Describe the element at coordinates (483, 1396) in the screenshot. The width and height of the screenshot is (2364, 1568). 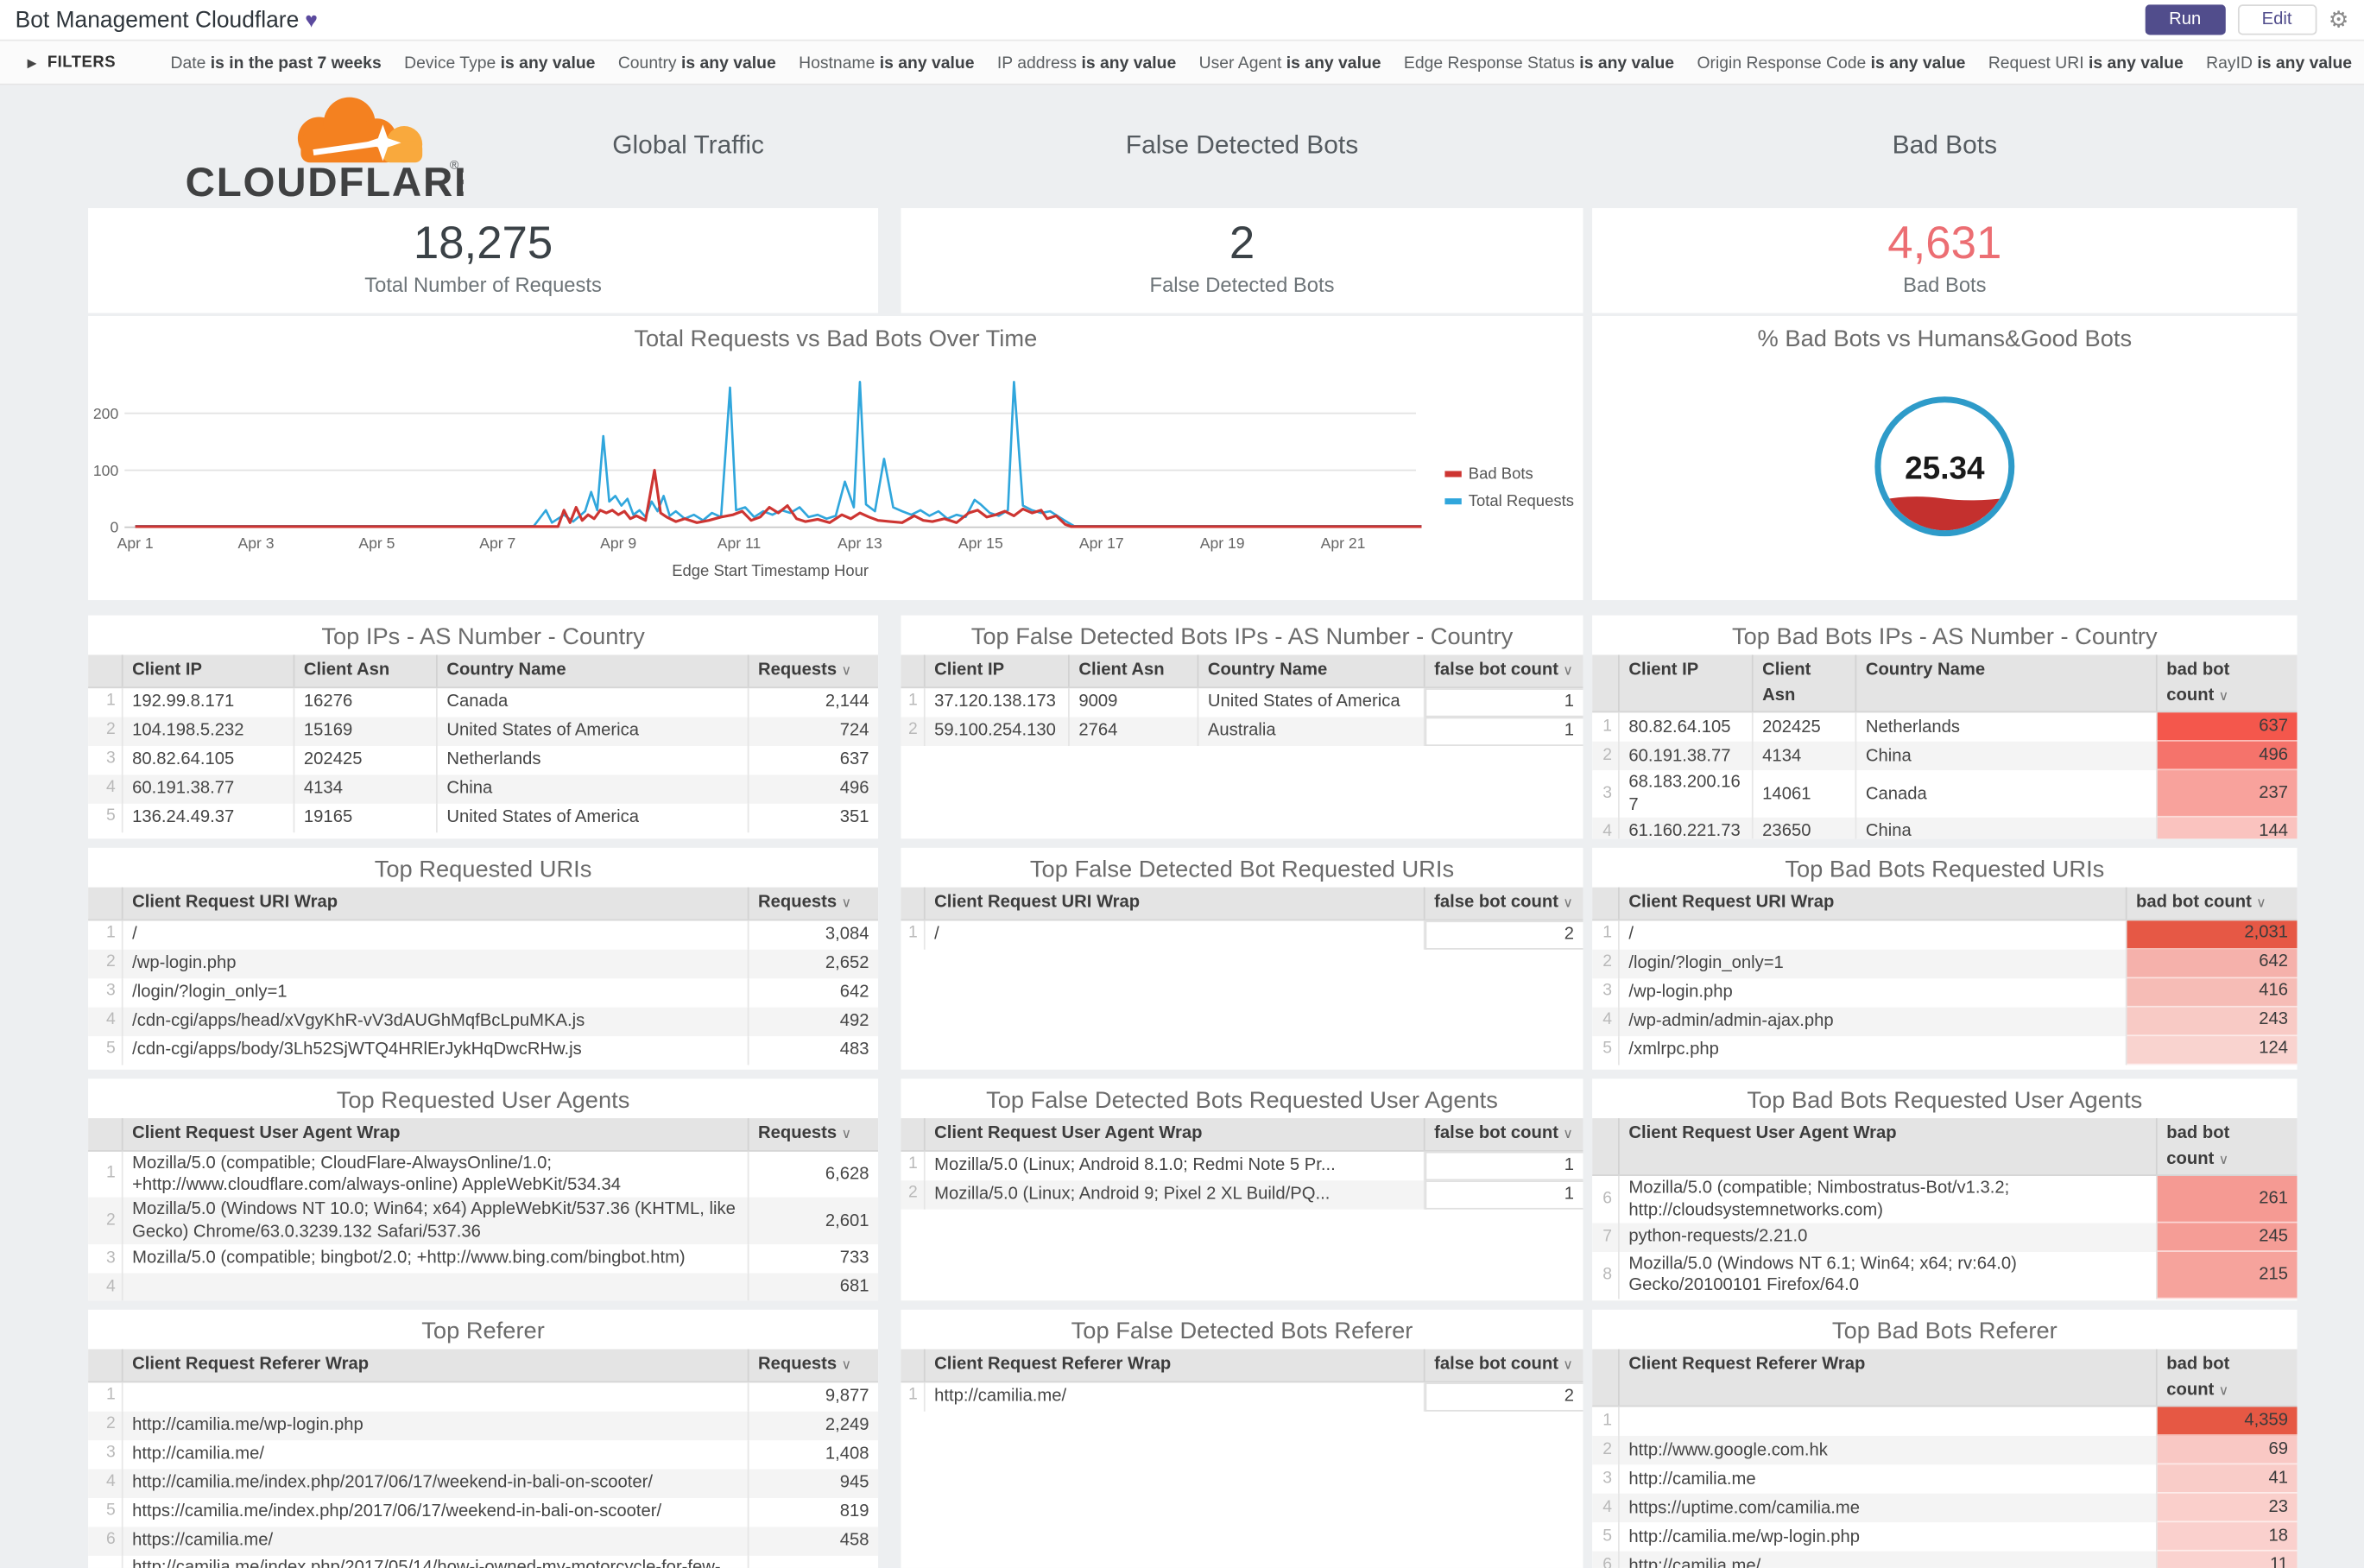
I see `table-row: 1 9,877` at that location.